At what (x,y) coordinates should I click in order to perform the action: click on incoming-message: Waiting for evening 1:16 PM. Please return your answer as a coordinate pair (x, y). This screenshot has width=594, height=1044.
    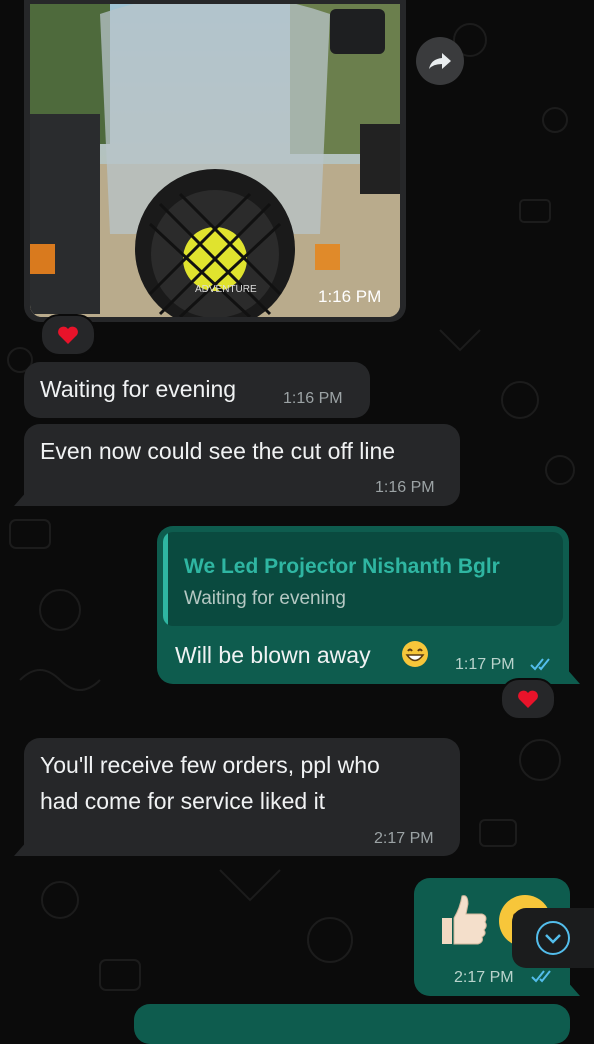
    Looking at the image, I should click on (197, 390).